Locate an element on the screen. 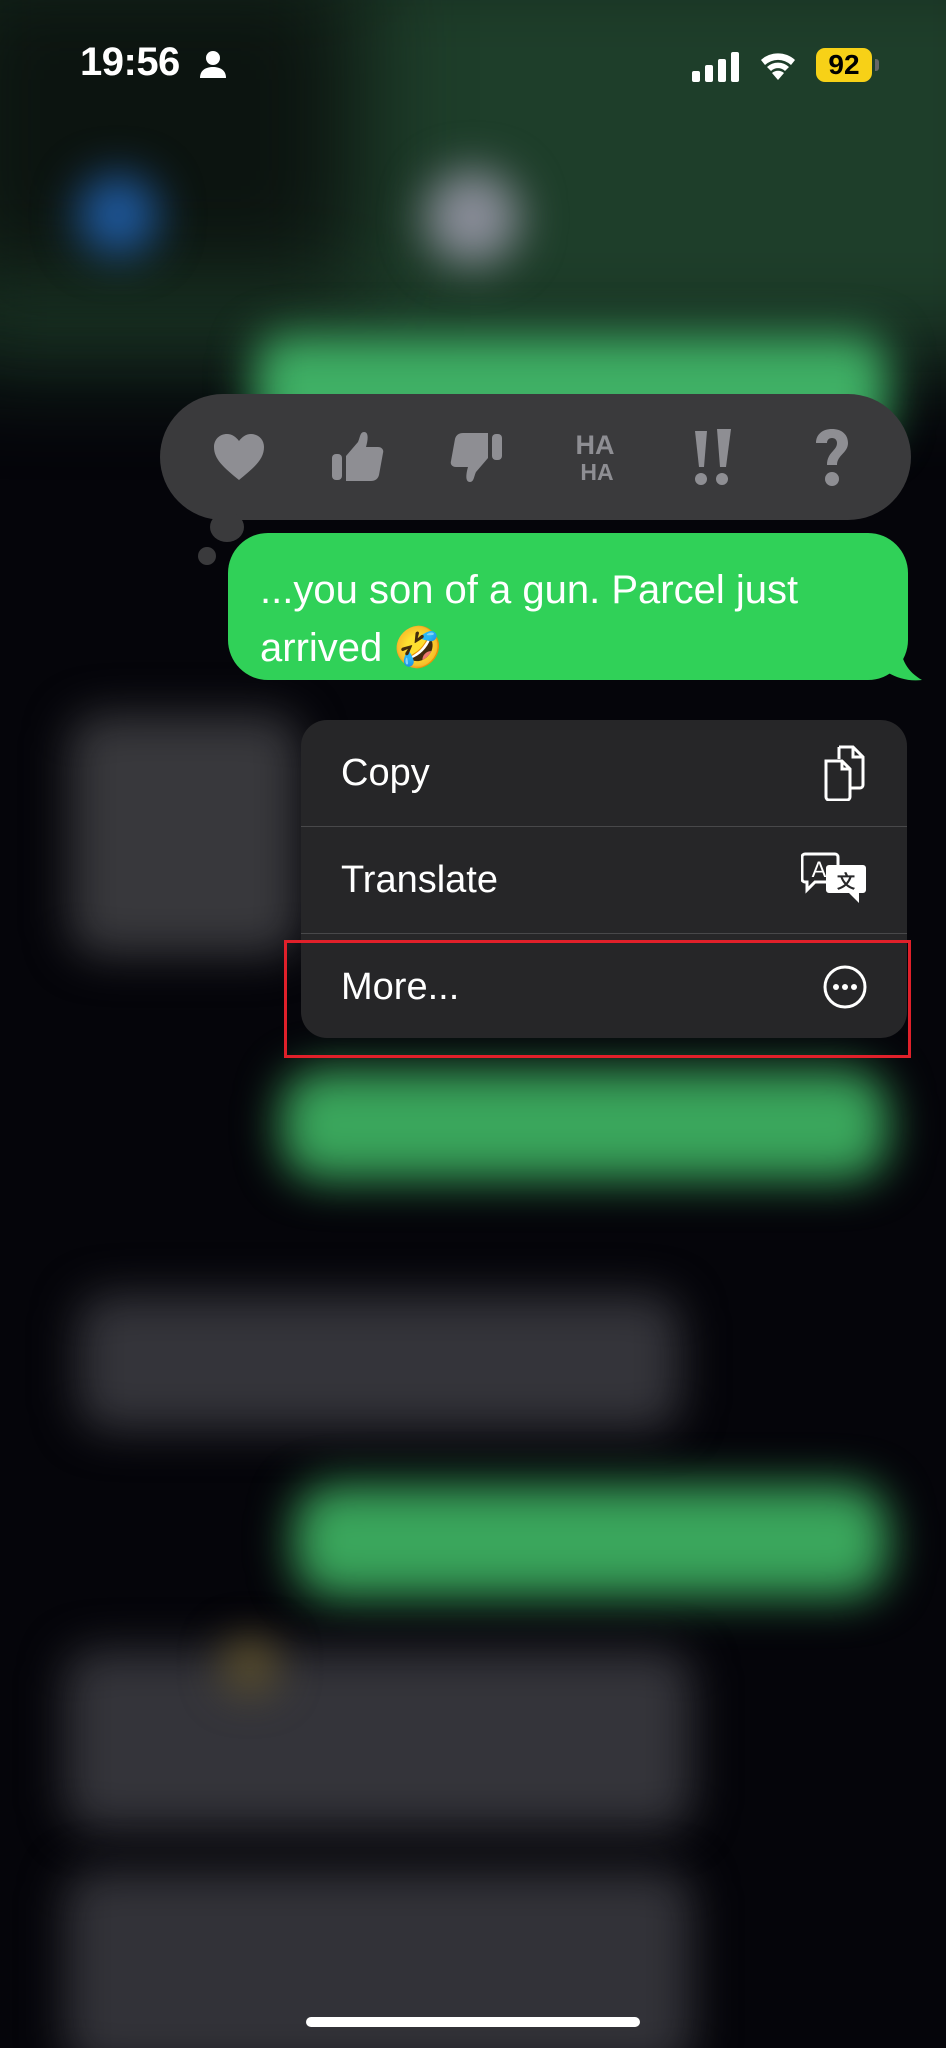  tapback-reaction-bar: HA HA is located at coordinates (535, 457).